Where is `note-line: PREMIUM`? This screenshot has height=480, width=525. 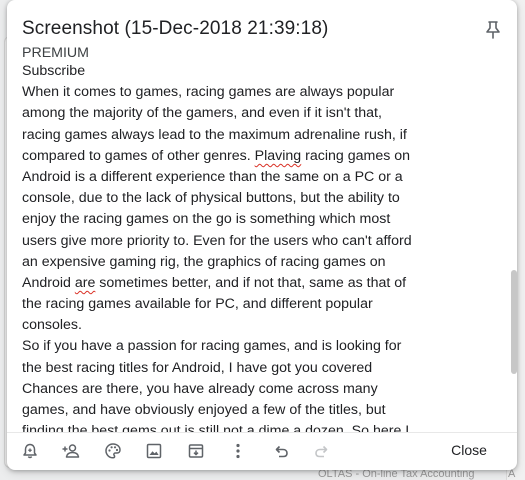 note-line: PREMIUM is located at coordinates (55, 53).